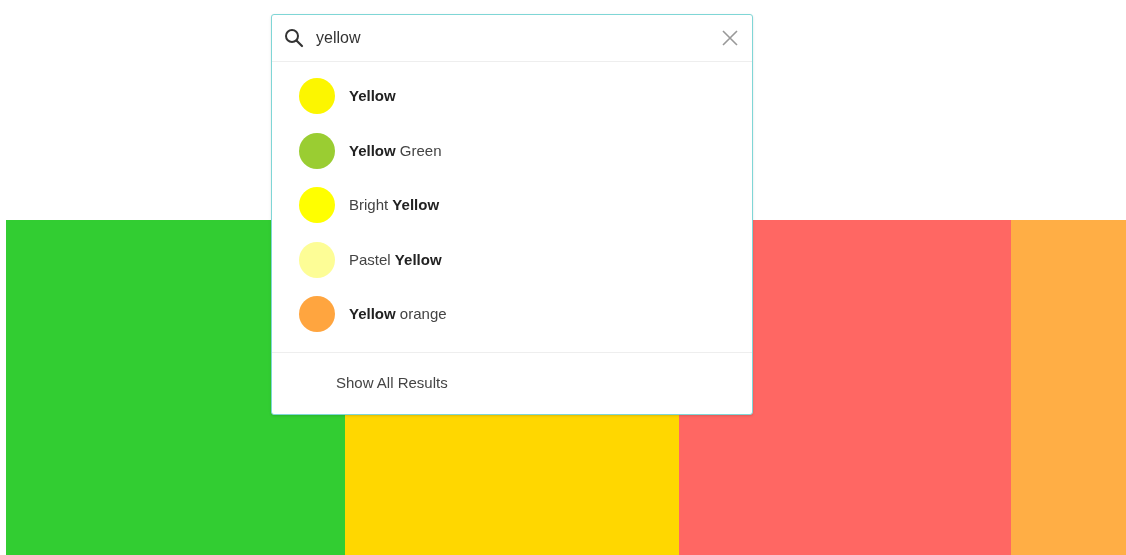  What do you see at coordinates (392, 383) in the screenshot?
I see `show-all-results-link: Show All Results` at bounding box center [392, 383].